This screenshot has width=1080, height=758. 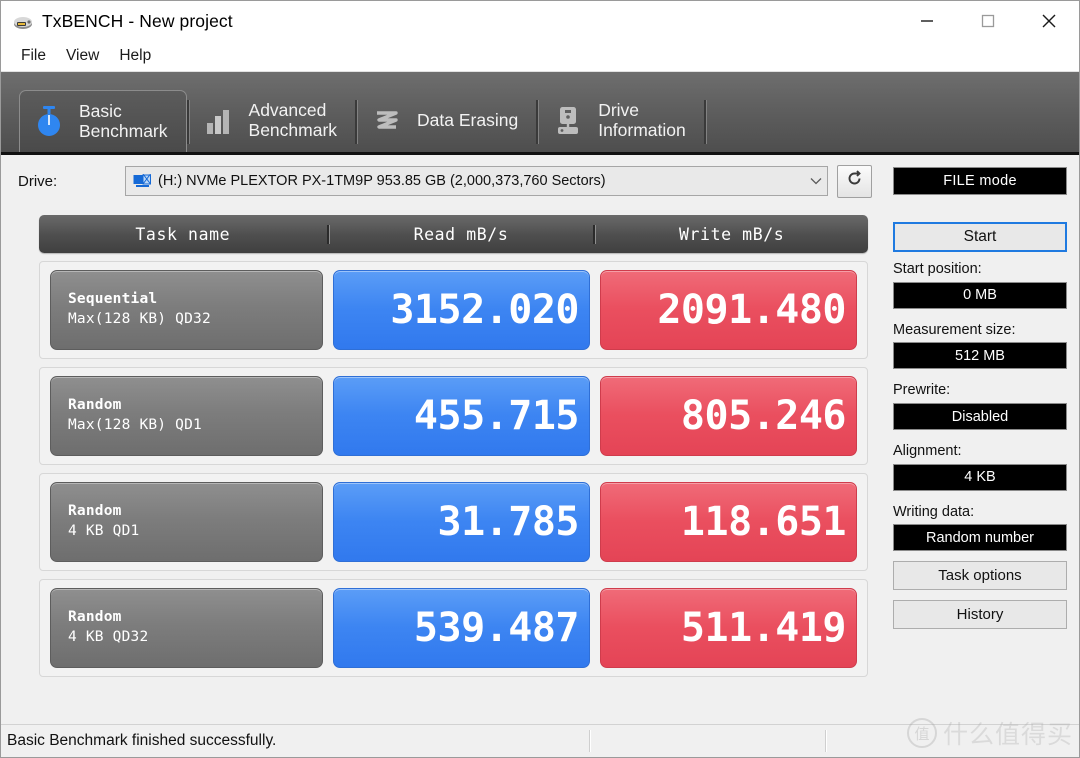 What do you see at coordinates (108, 637) in the screenshot?
I see `task-name-line2: 4 KB QD32` at bounding box center [108, 637].